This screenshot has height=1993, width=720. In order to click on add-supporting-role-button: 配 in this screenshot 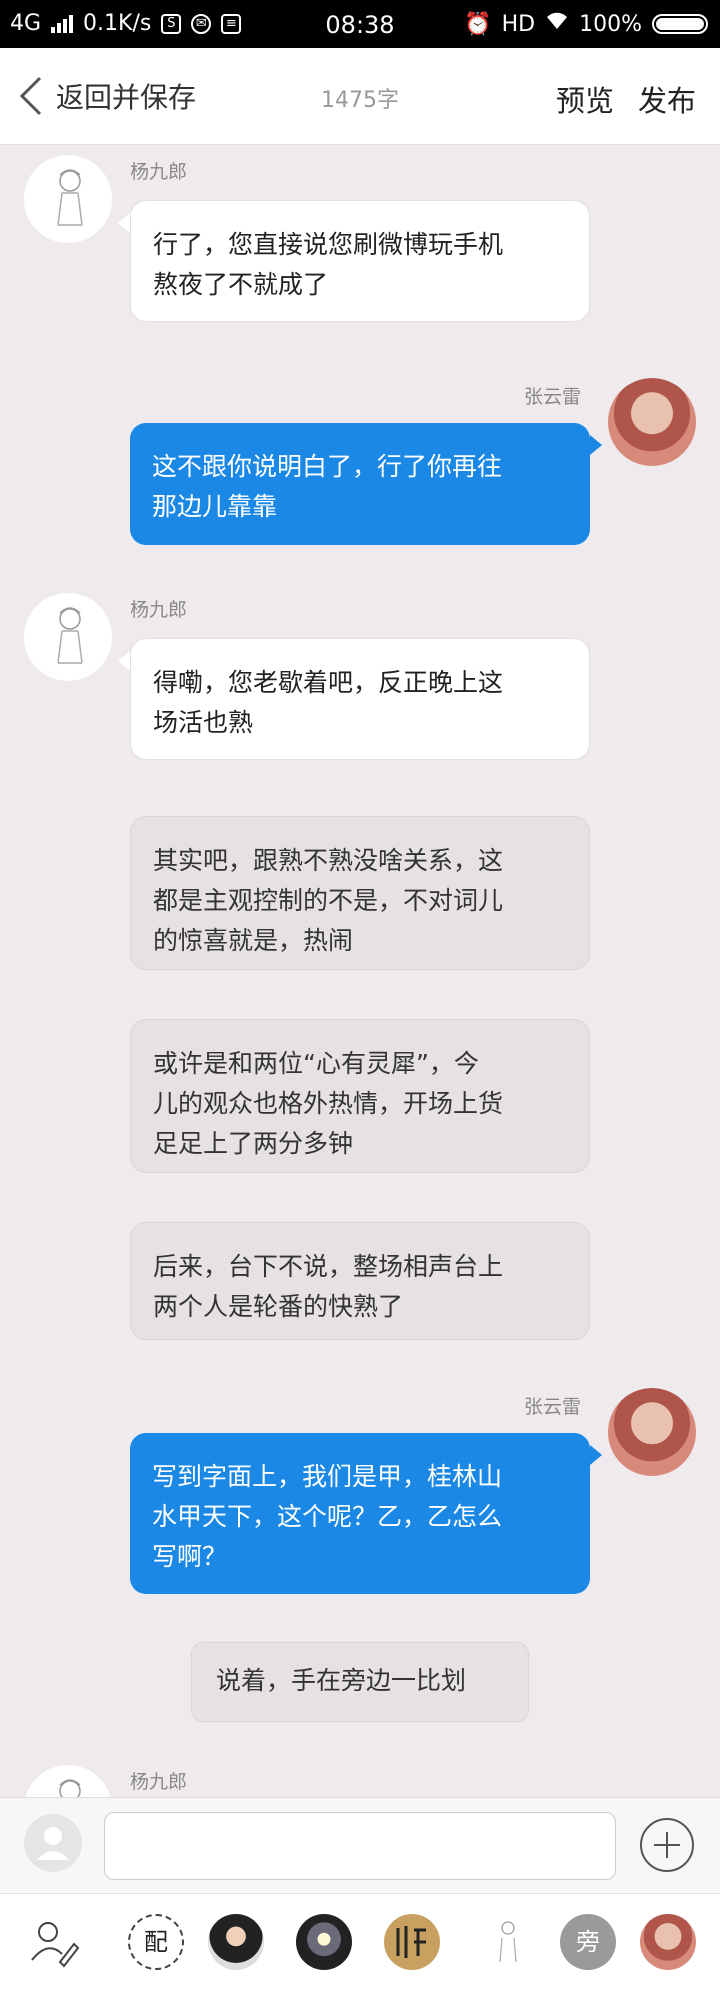, I will do `click(156, 1942)`.